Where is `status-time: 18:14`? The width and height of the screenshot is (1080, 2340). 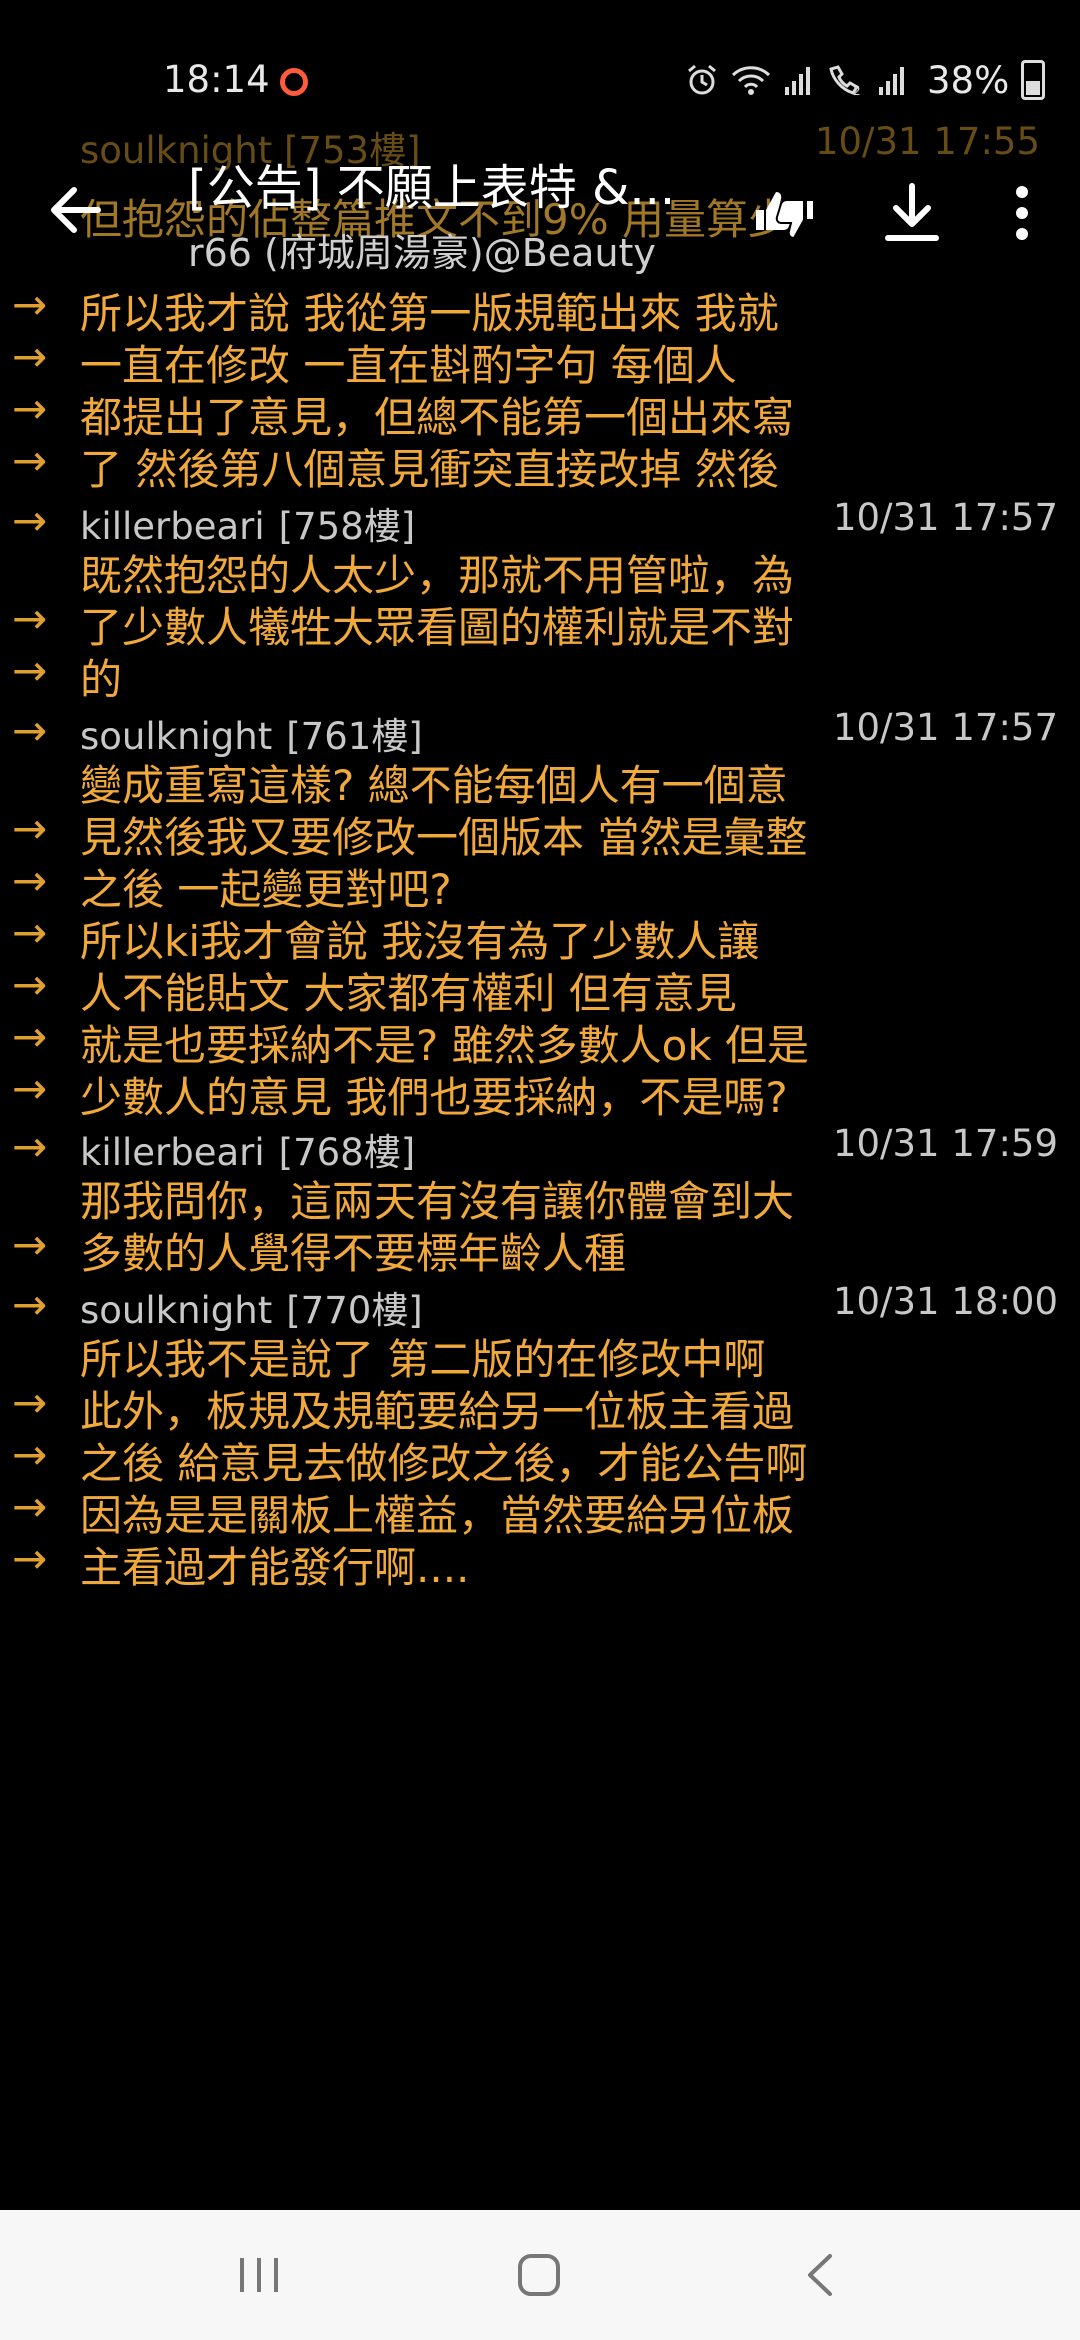
status-time: 18:14 is located at coordinates (216, 79).